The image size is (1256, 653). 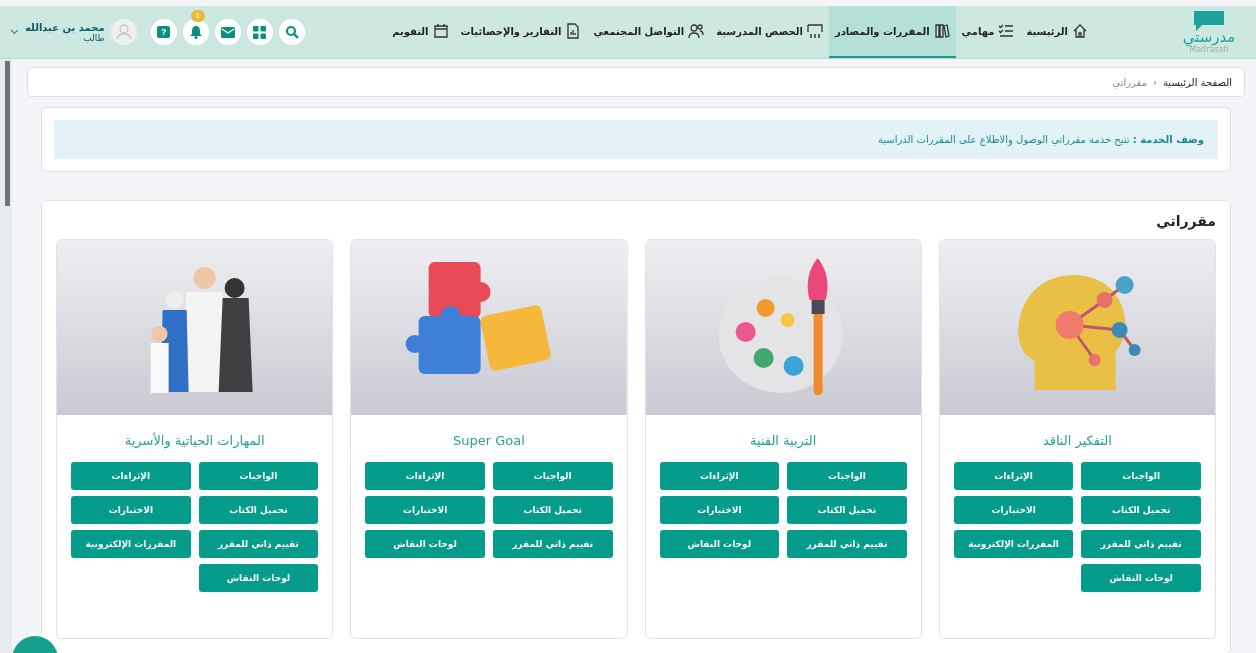 What do you see at coordinates (1209, 36) in the screenshot?
I see `logo-name: مدرستي` at bounding box center [1209, 36].